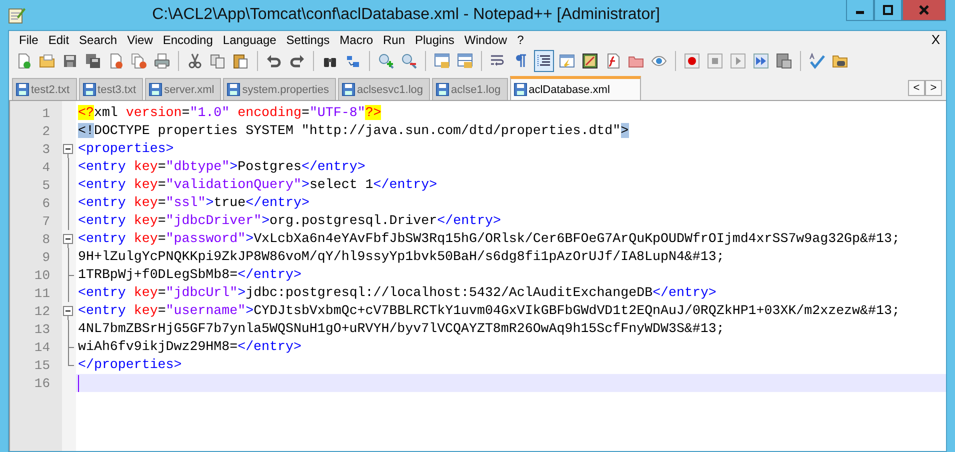 The width and height of the screenshot is (955, 452). I want to click on maximize-icon, so click(888, 10).